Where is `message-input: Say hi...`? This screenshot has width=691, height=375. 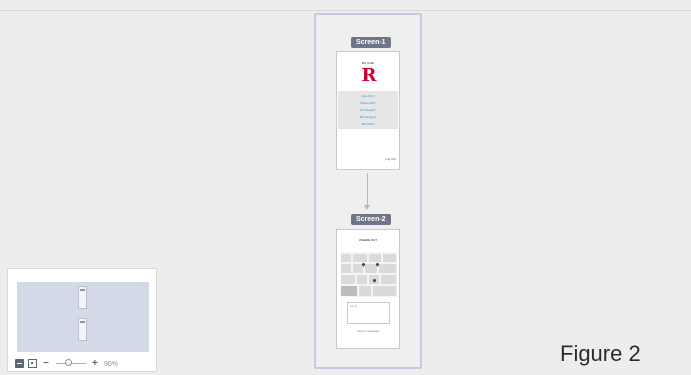
message-input: Say hi... is located at coordinates (368, 313).